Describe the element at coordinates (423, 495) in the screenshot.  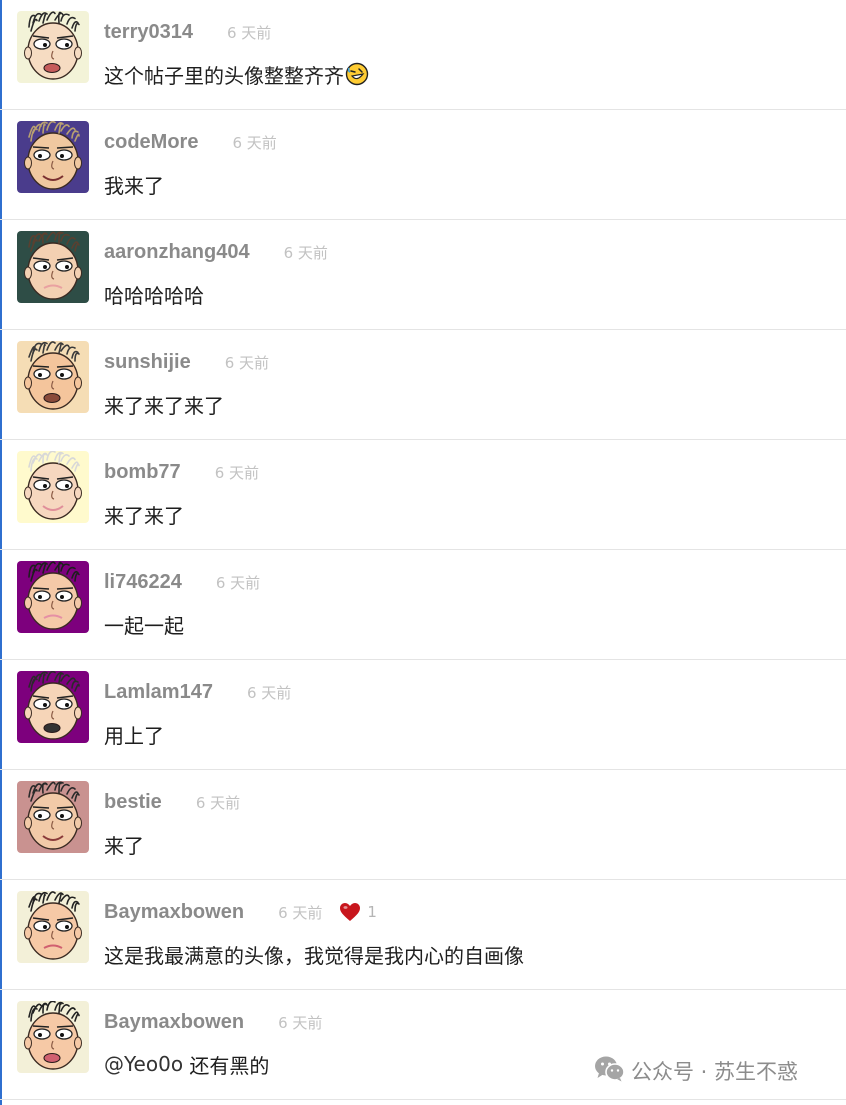
I see `comment-item: bomb77 6 天前来了来了` at that location.